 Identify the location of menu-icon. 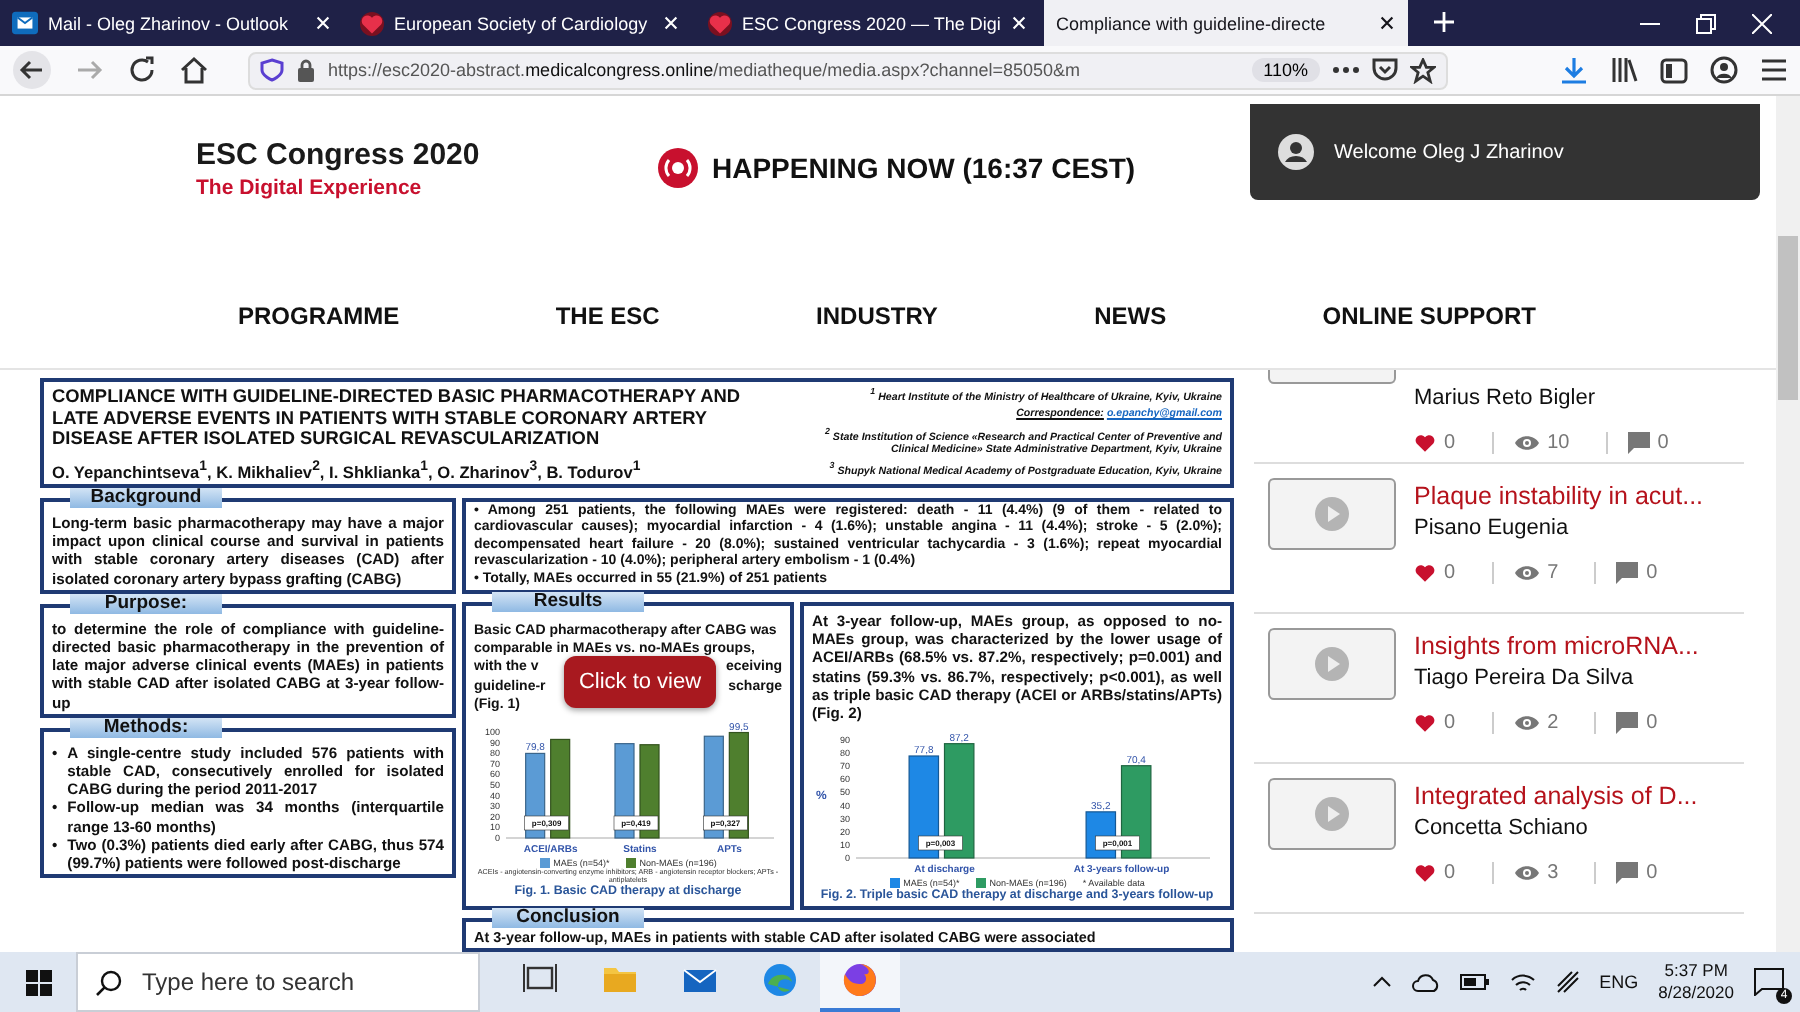
(1774, 70).